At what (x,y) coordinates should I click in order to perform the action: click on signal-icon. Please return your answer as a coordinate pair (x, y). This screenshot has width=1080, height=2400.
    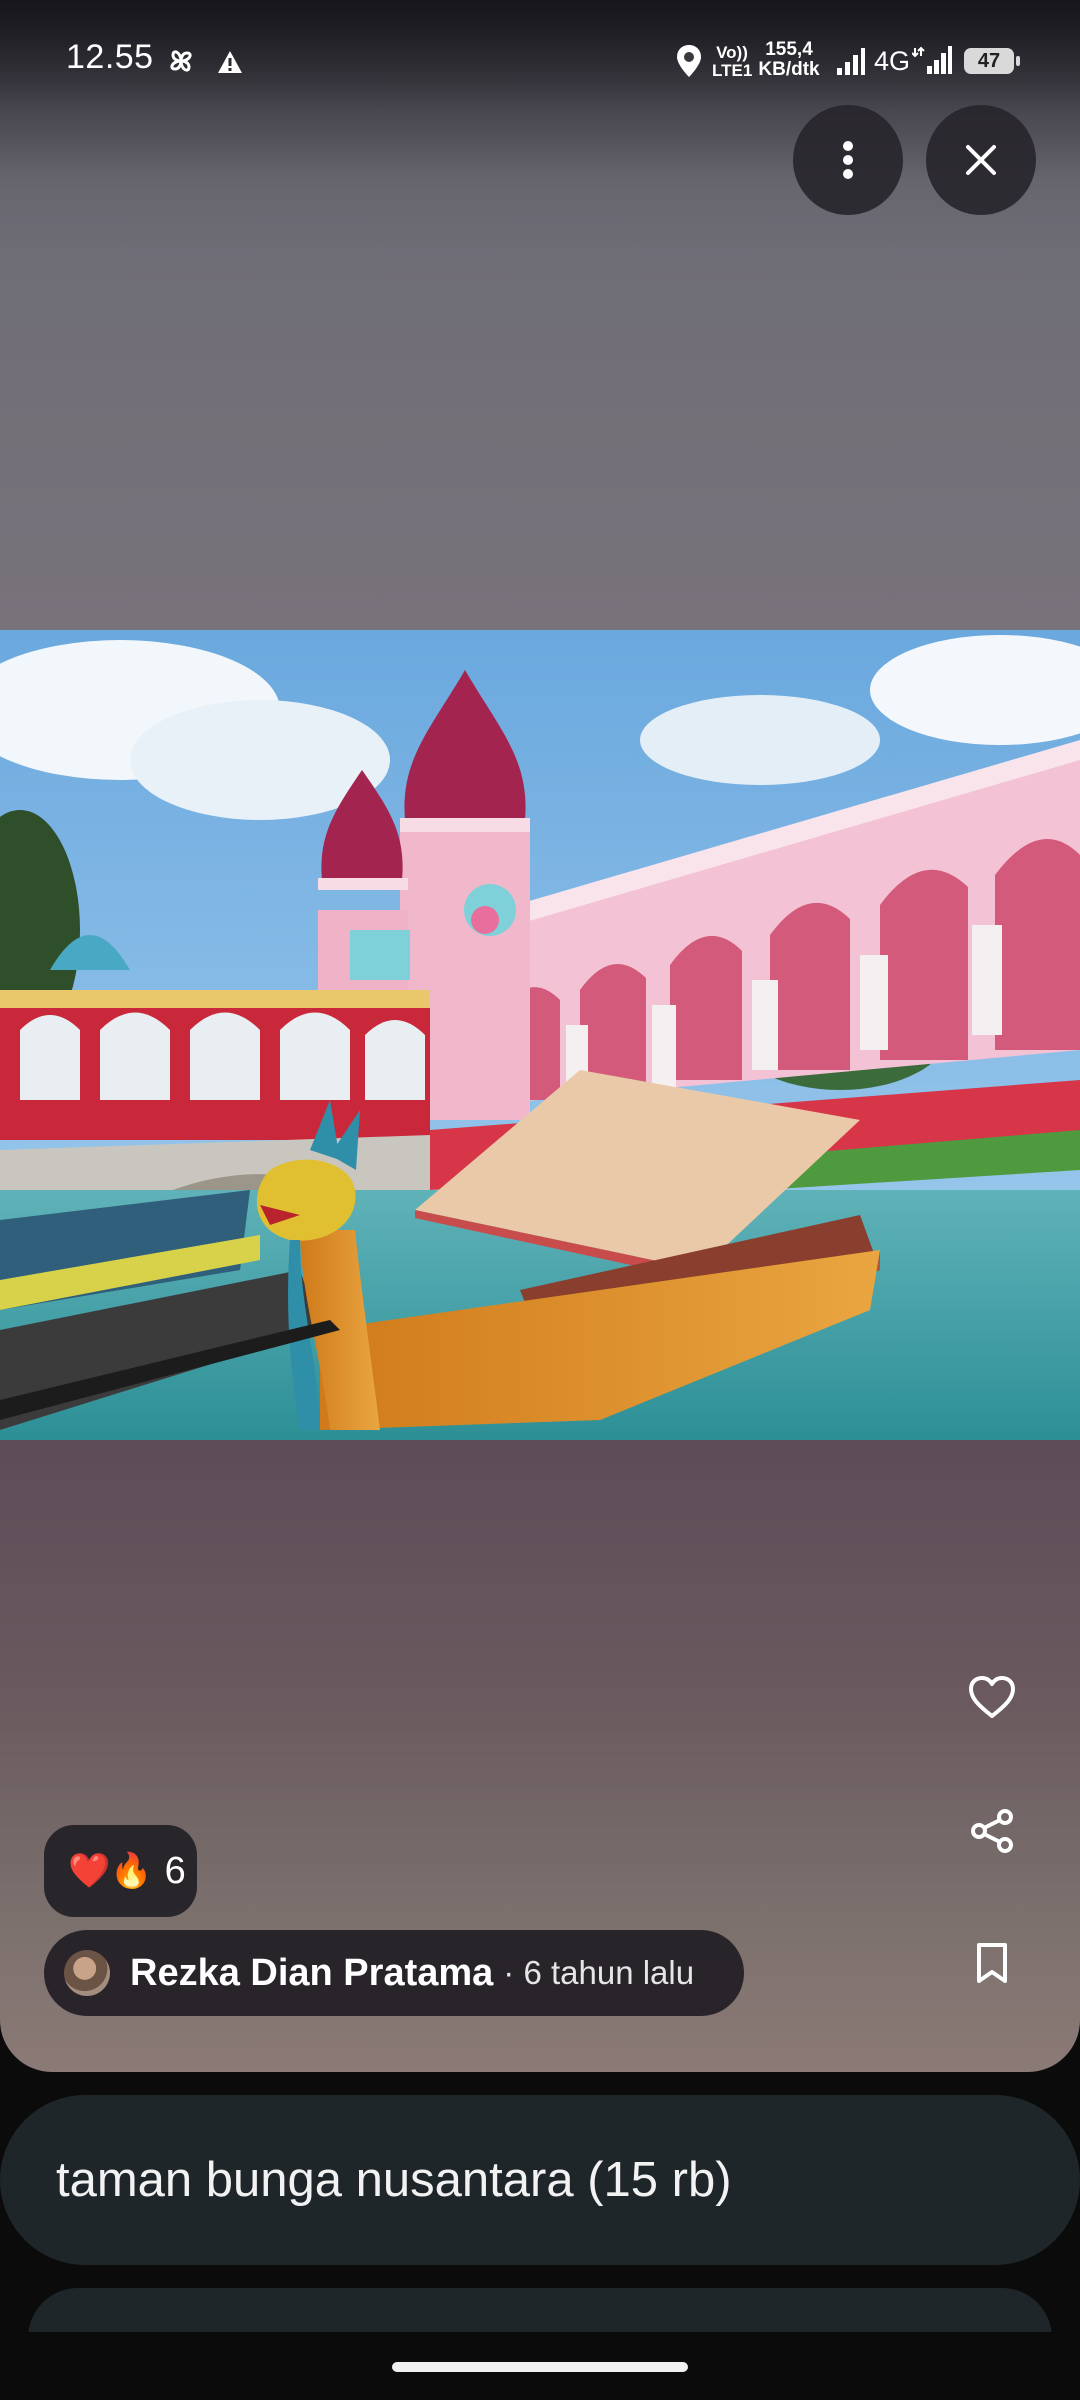
    Looking at the image, I should click on (851, 61).